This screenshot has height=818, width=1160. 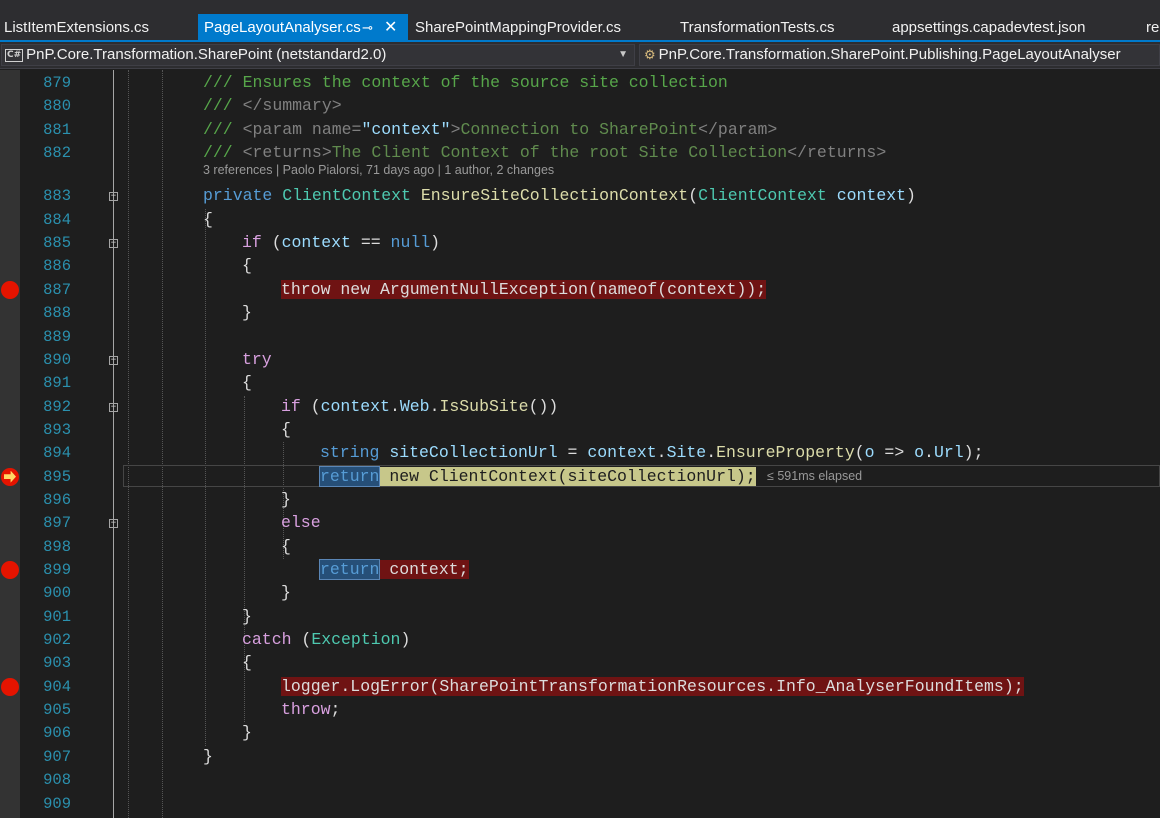 What do you see at coordinates (306, 710) in the screenshot?
I see `code-token: throw` at bounding box center [306, 710].